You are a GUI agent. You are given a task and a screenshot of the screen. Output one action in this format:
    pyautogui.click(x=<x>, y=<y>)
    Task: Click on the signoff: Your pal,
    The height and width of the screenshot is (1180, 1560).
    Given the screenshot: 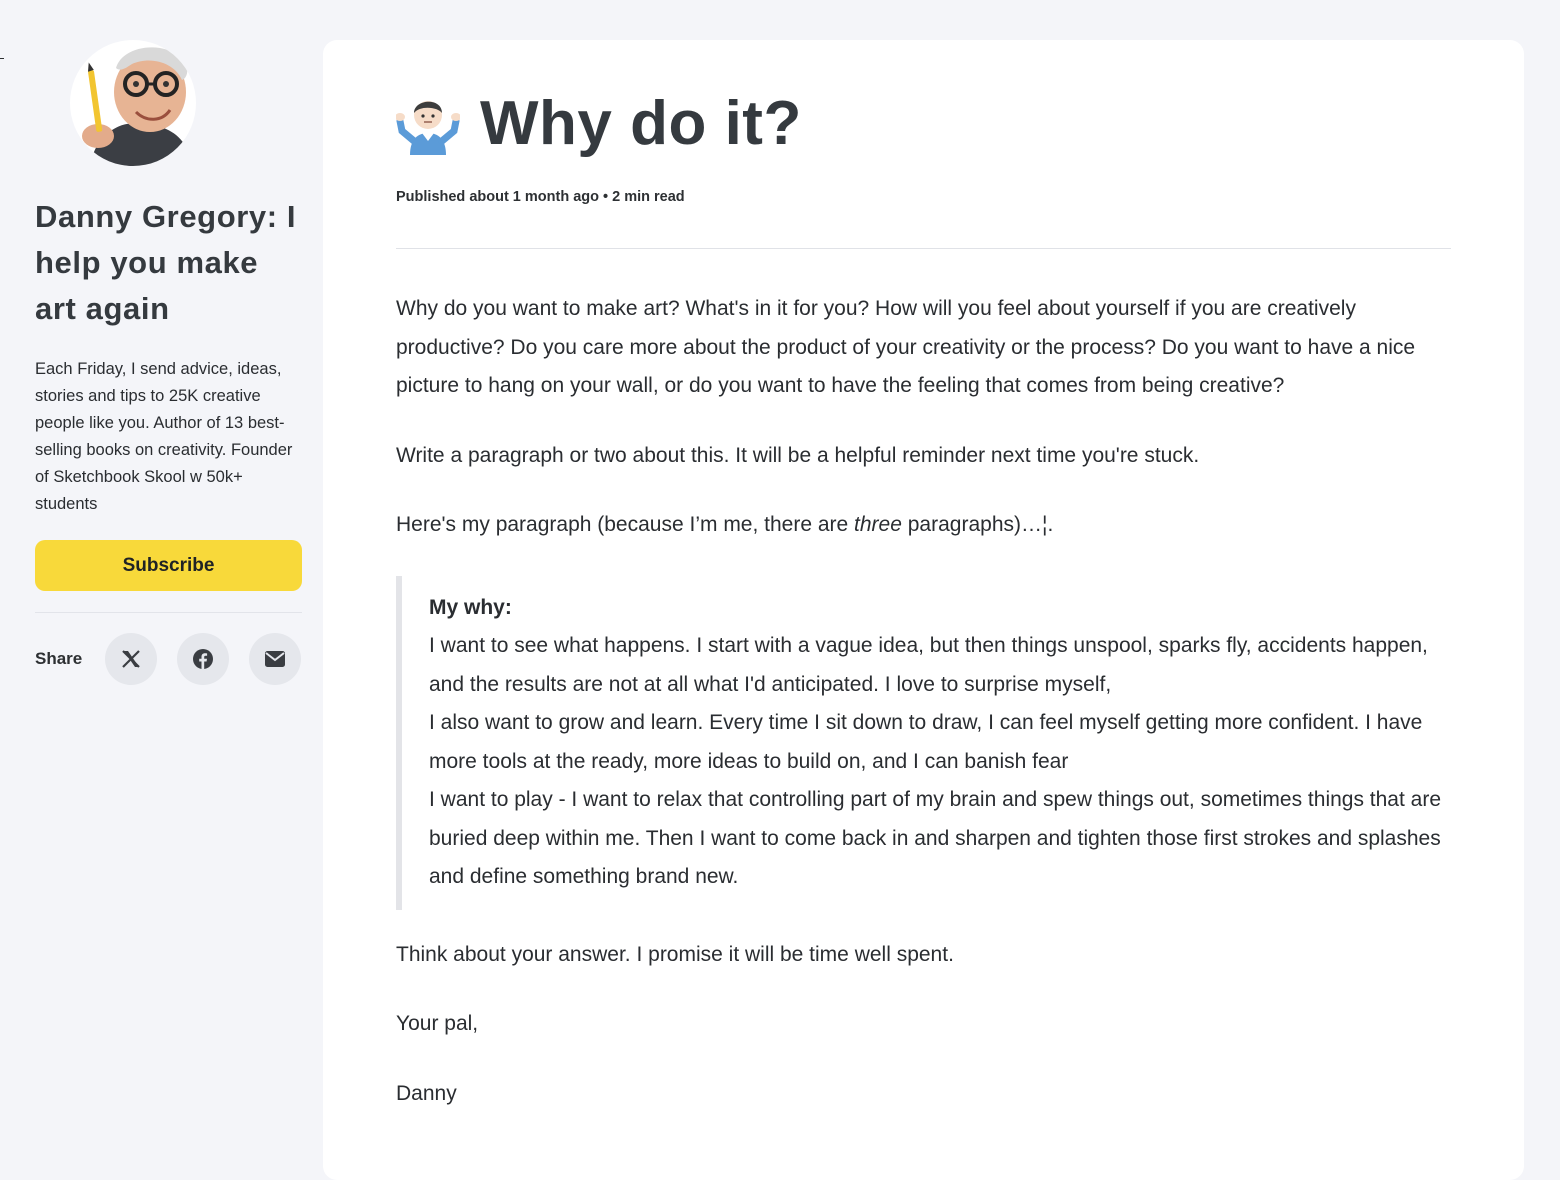 What is the action you would take?
    pyautogui.click(x=437, y=1023)
    